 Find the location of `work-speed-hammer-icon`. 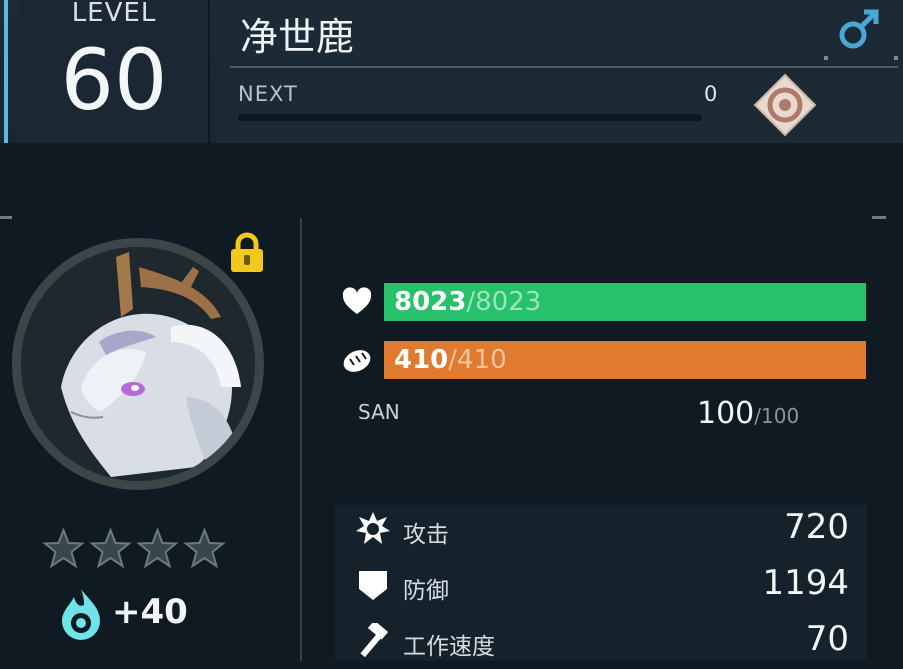

work-speed-hammer-icon is located at coordinates (374, 640).